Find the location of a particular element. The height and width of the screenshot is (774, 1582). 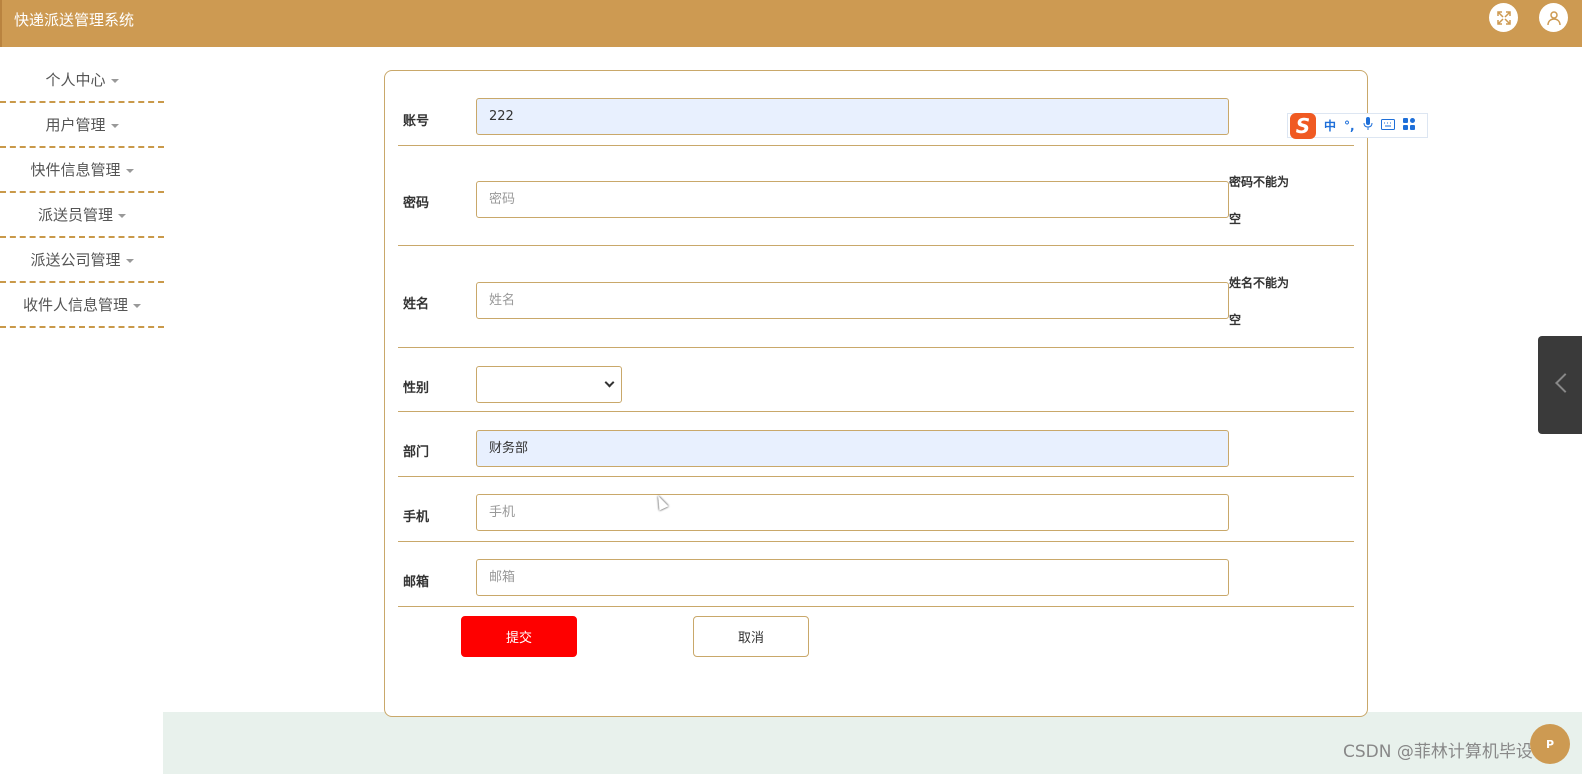

sidebar-item-courier-management: 派送员管理 is located at coordinates (82, 215).